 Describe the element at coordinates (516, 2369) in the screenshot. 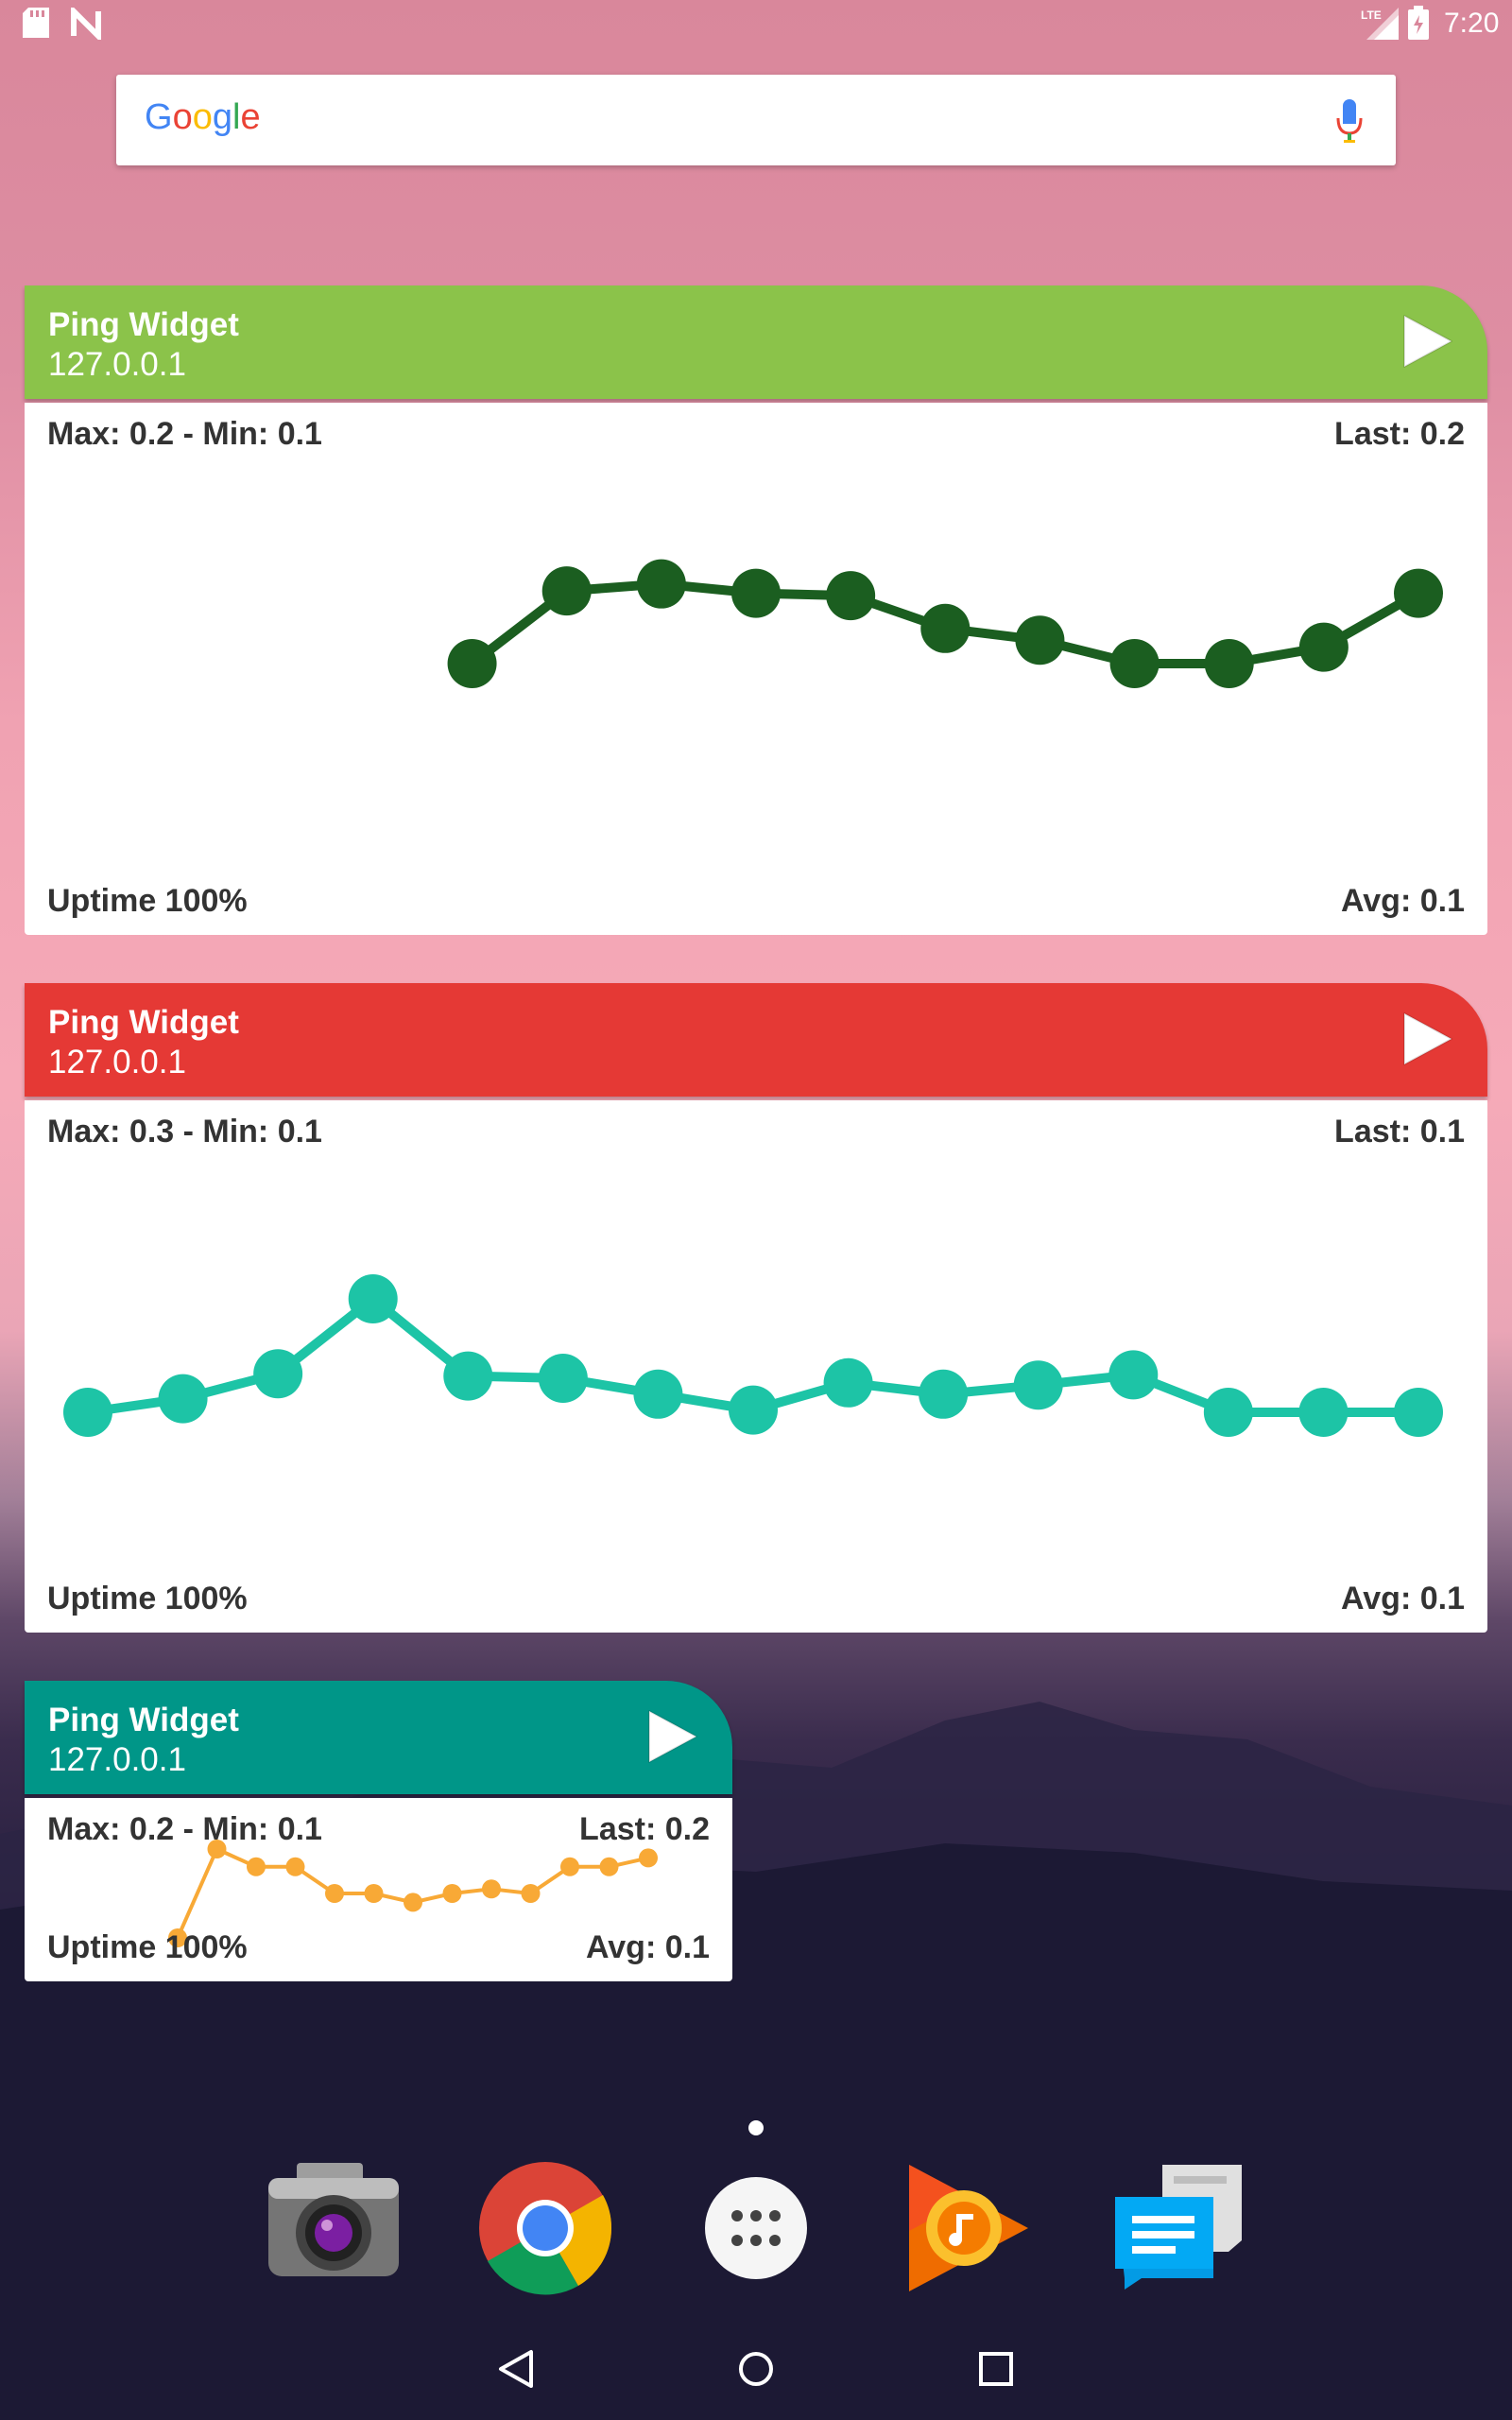

I see `back-icon` at that location.